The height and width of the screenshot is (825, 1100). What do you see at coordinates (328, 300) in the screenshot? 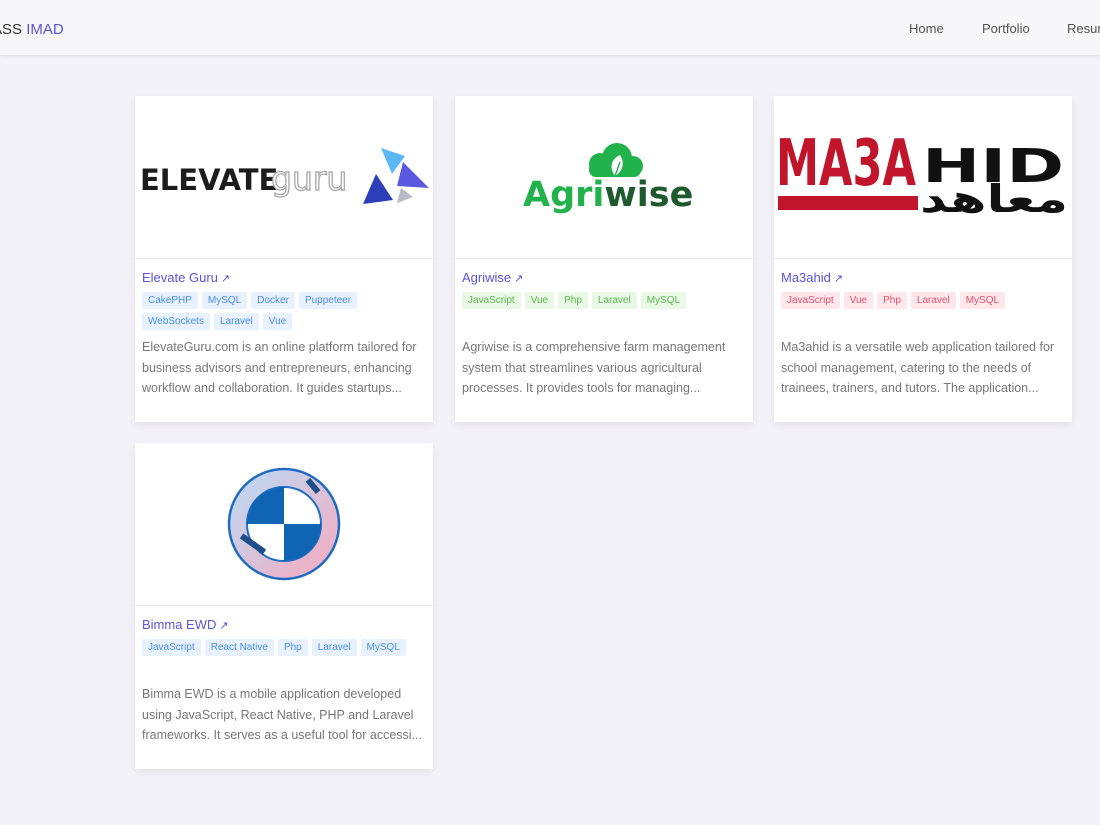
I see `tech-tag: Puppeteer` at bounding box center [328, 300].